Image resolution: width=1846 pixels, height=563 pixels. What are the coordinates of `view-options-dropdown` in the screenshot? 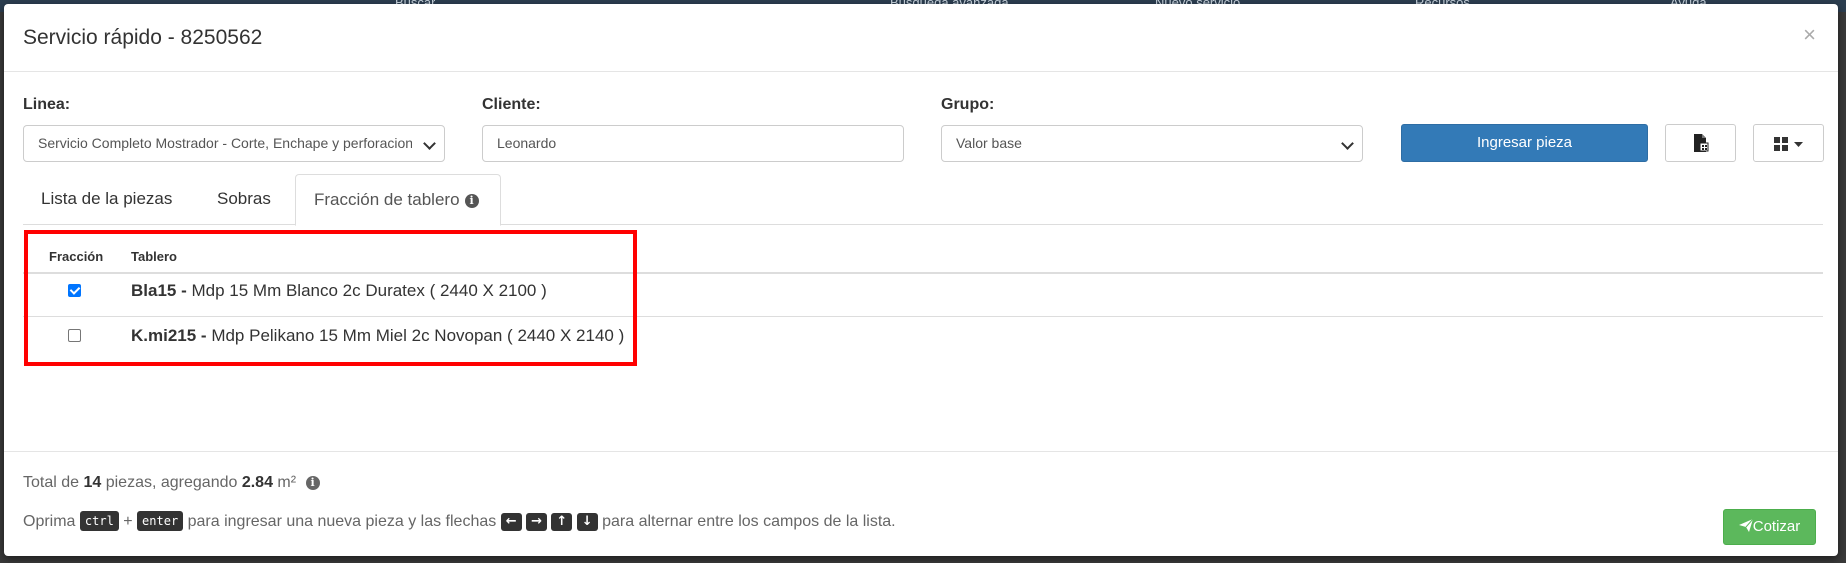 It's located at (1788, 143).